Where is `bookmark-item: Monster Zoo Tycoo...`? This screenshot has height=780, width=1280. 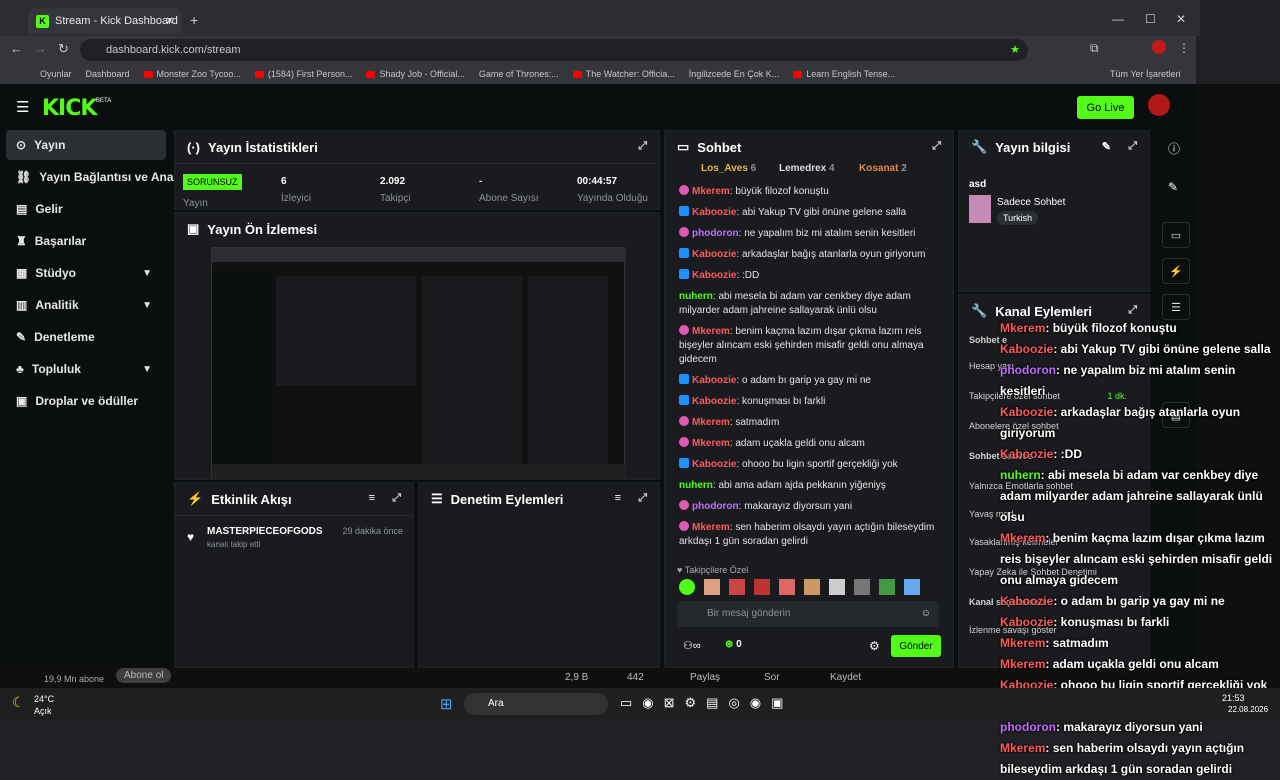
bookmark-item: Monster Zoo Tycoo... is located at coordinates (192, 74).